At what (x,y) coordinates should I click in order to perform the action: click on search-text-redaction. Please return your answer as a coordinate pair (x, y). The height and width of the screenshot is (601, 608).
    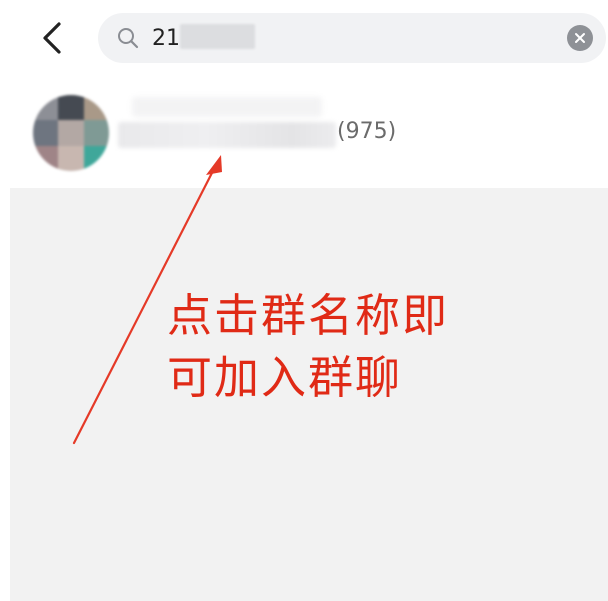
    Looking at the image, I should click on (217, 36).